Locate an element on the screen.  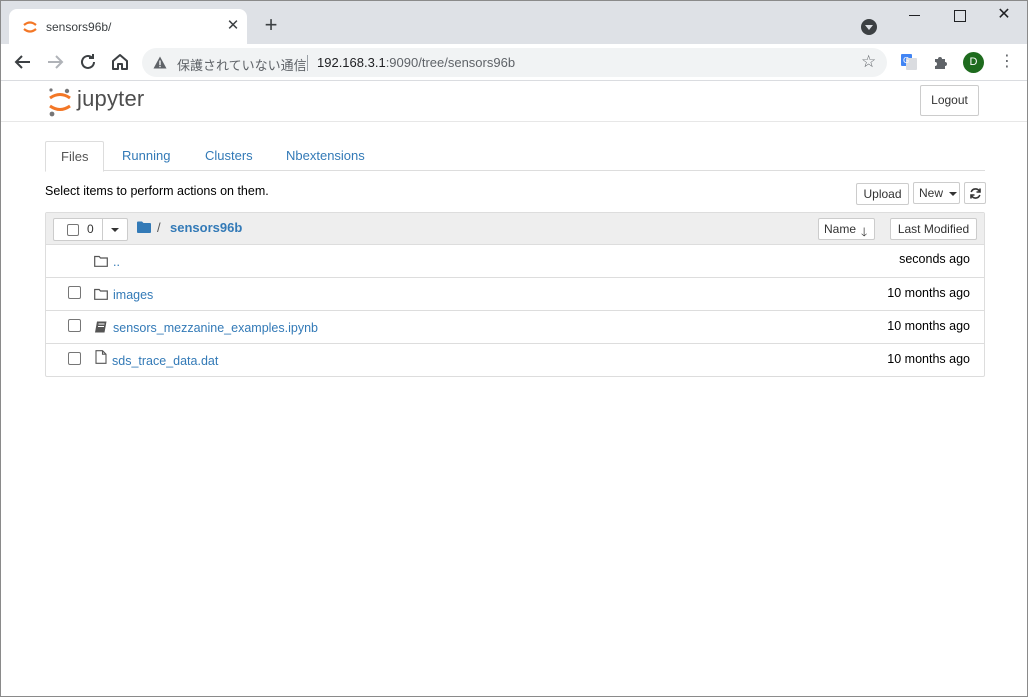
new-tab-plus-icon: + is located at coordinates (271, 25).